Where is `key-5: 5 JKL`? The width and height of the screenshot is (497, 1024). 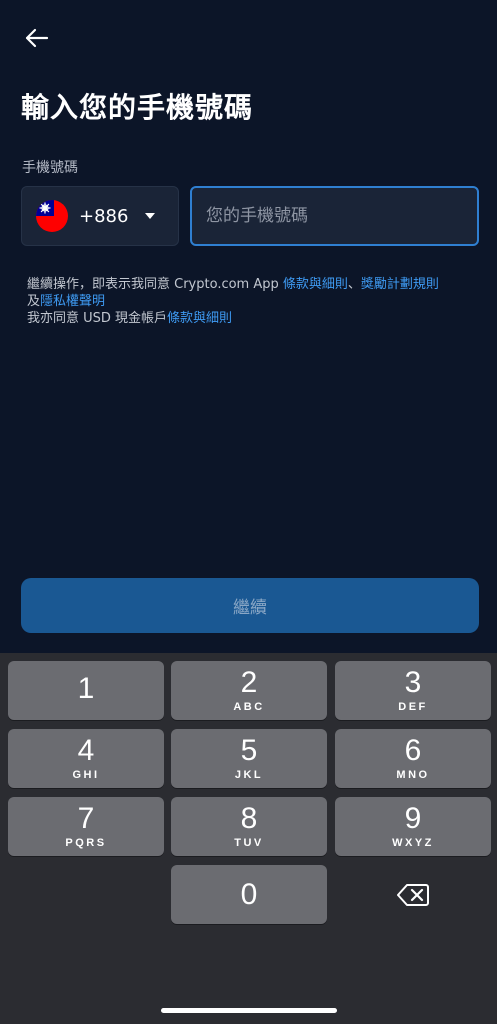
key-5: 5 JKL is located at coordinates (249, 758).